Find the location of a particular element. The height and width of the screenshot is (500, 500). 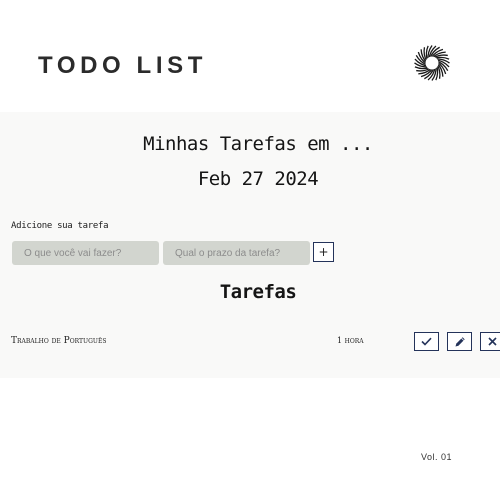

close-icon is located at coordinates (492, 341).